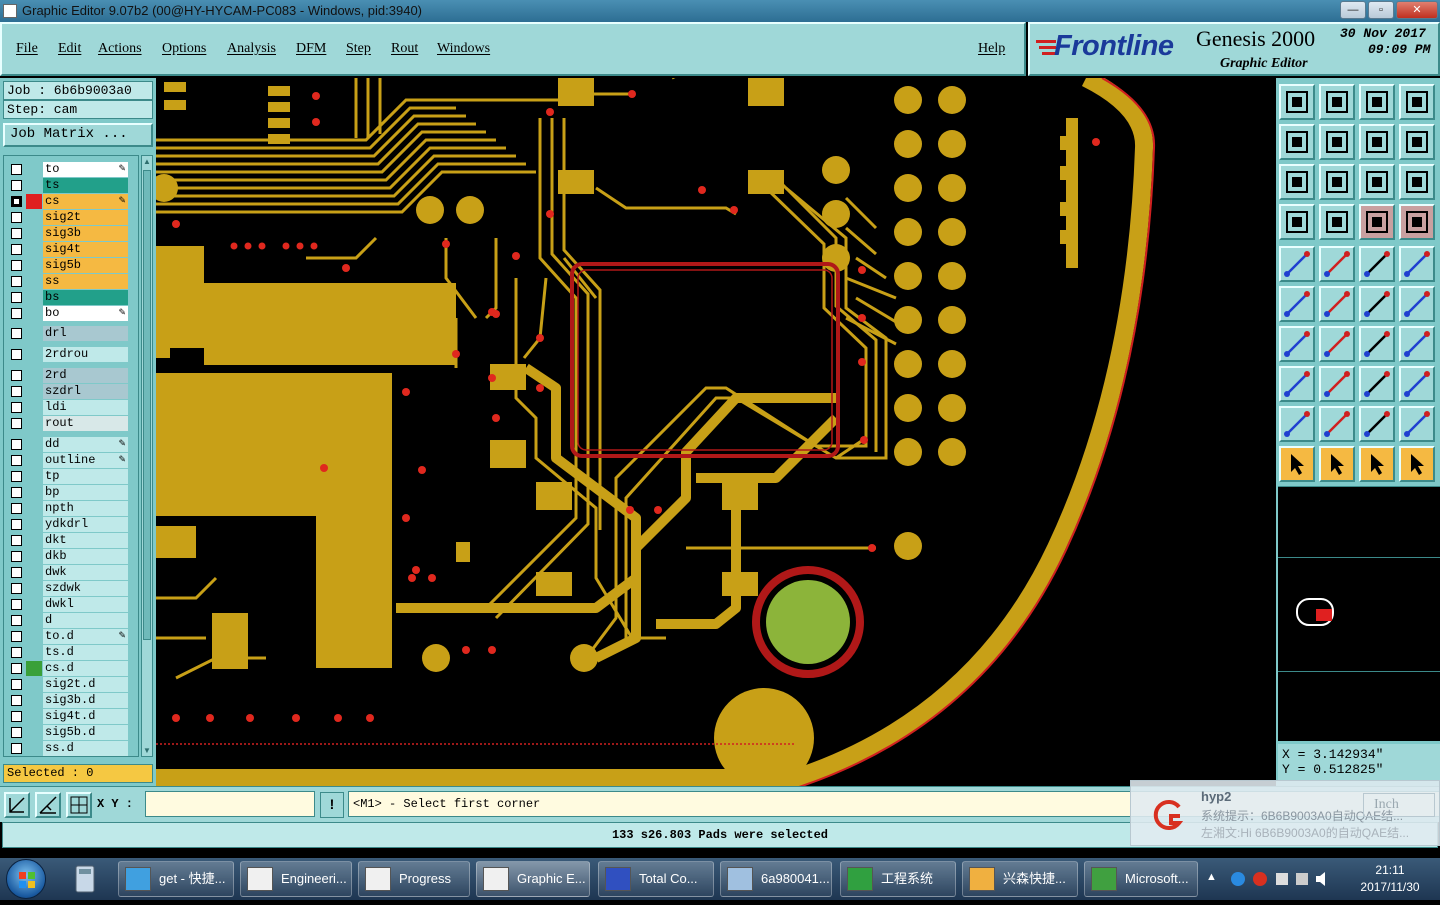 The width and height of the screenshot is (1440, 905). Describe the element at coordinates (1297, 424) in the screenshot. I see `add-triangle-button` at that location.